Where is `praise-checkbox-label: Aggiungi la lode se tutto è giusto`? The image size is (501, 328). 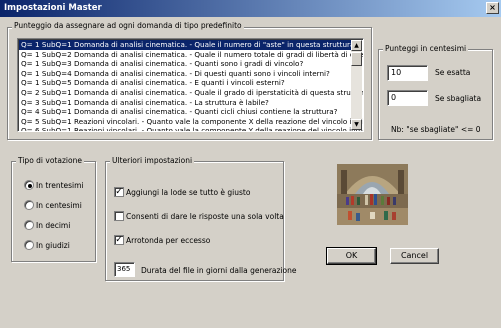
praise-checkbox-label: Aggiungi la lode se tutto è giusto is located at coordinates (188, 192).